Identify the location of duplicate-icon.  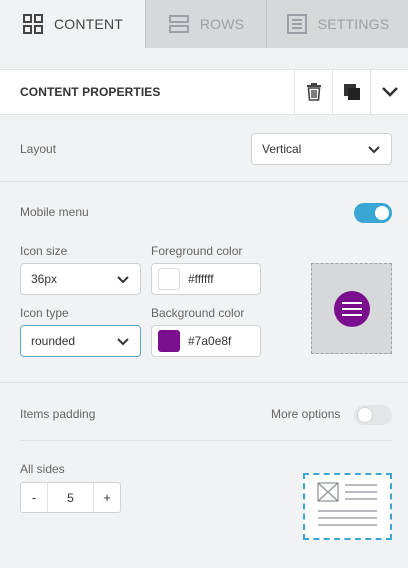
(351, 92).